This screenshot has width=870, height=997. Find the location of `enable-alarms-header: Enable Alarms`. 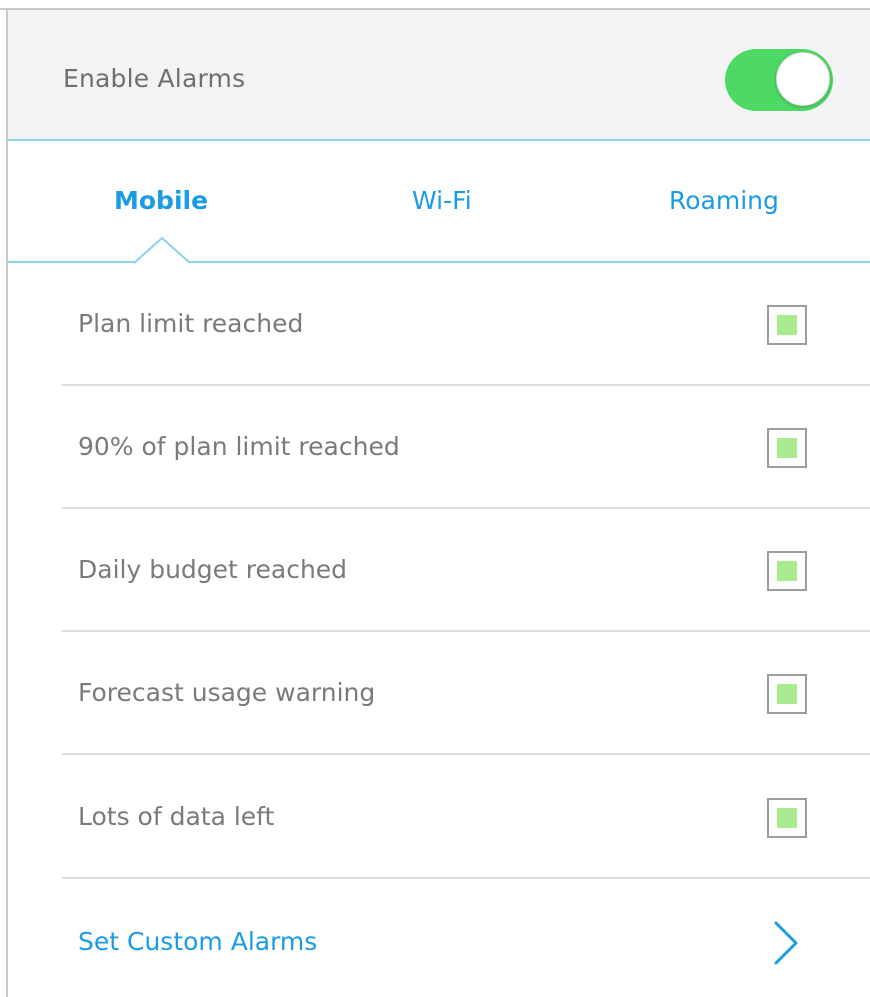

enable-alarms-header: Enable Alarms is located at coordinates (439, 75).